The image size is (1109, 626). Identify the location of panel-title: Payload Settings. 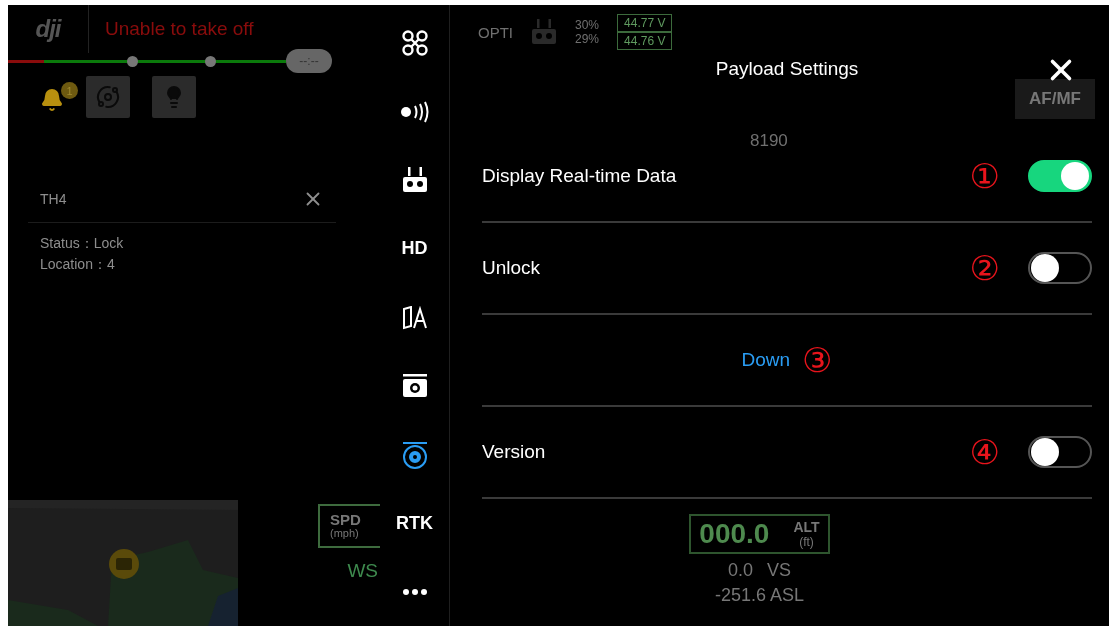
(787, 69).